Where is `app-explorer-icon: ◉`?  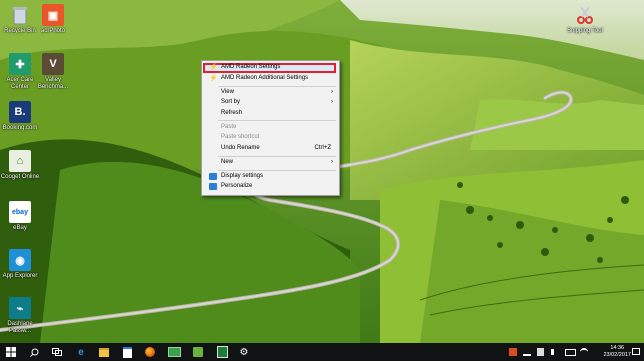 app-explorer-icon: ◉ is located at coordinates (20, 260).